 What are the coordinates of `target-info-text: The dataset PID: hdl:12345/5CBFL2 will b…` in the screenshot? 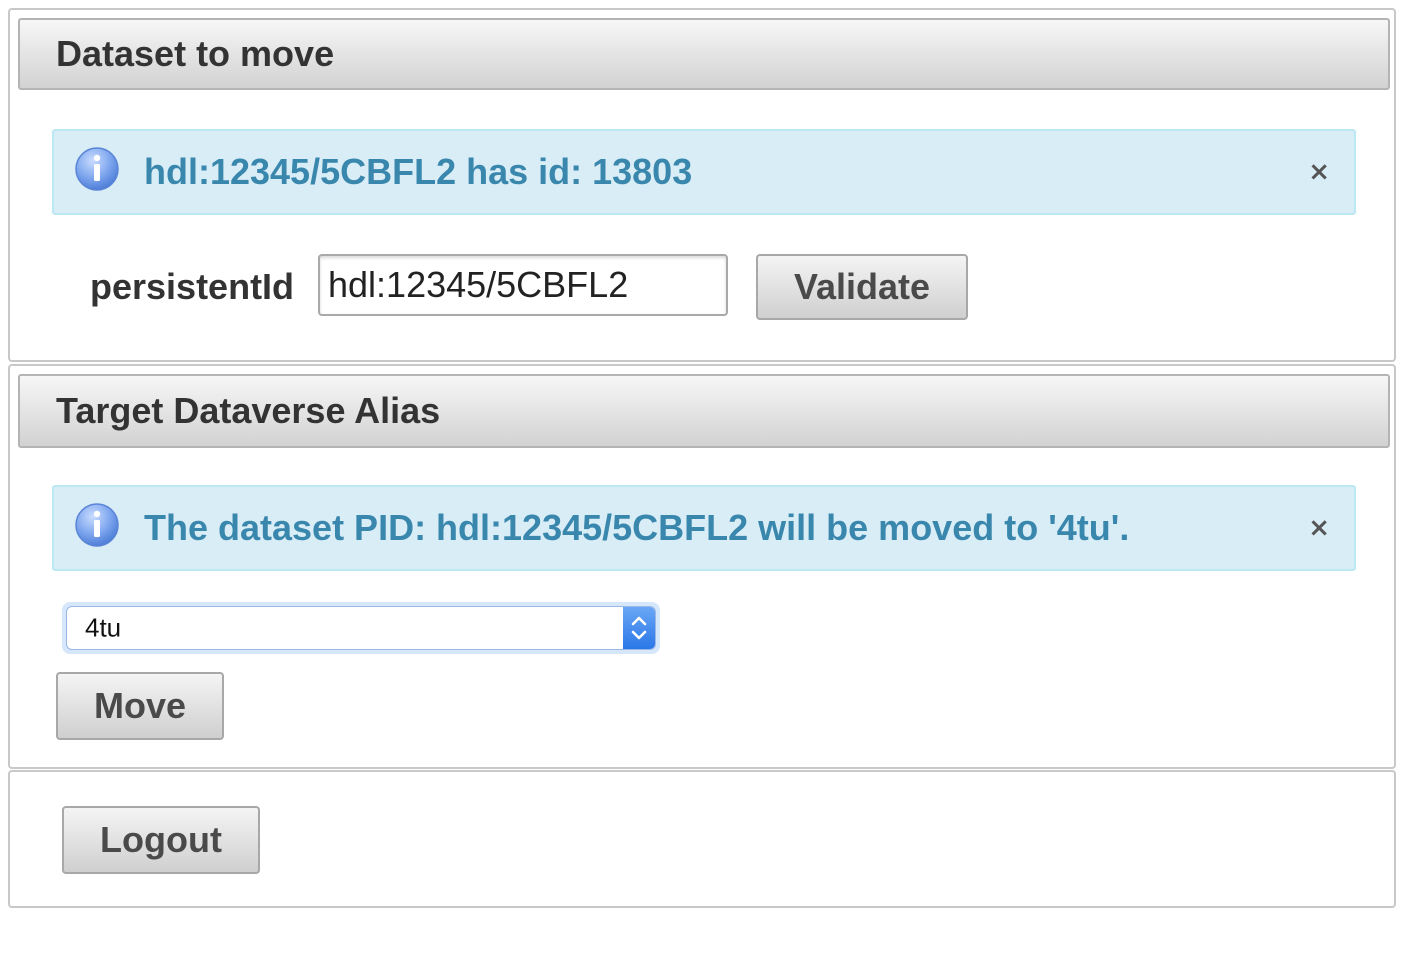 It's located at (637, 527).